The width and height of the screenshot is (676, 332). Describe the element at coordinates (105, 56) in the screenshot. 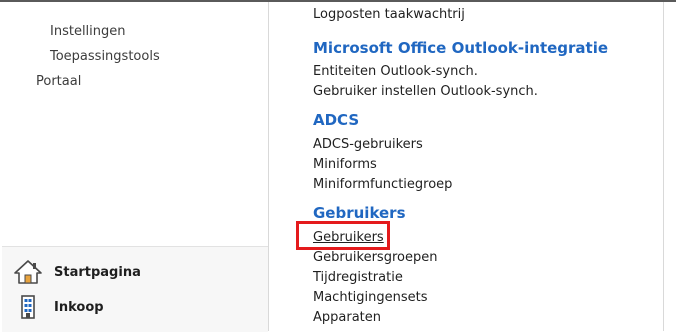

I see `sidebar-item-toepassingstools: Toepassingstools` at that location.